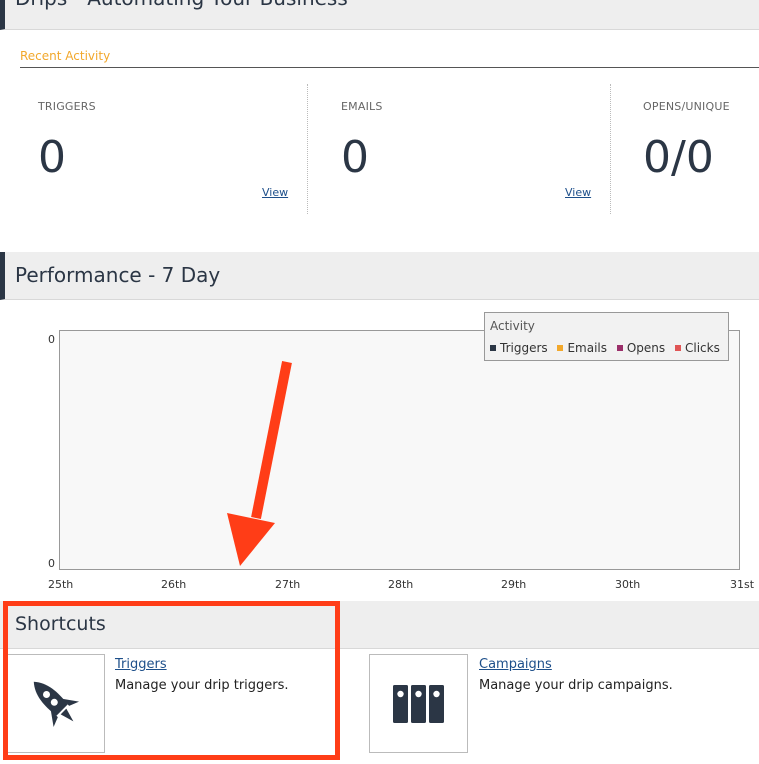 This screenshot has height=764, width=759. What do you see at coordinates (171, 680) in the screenshot?
I see `annotation-highlight-box` at bounding box center [171, 680].